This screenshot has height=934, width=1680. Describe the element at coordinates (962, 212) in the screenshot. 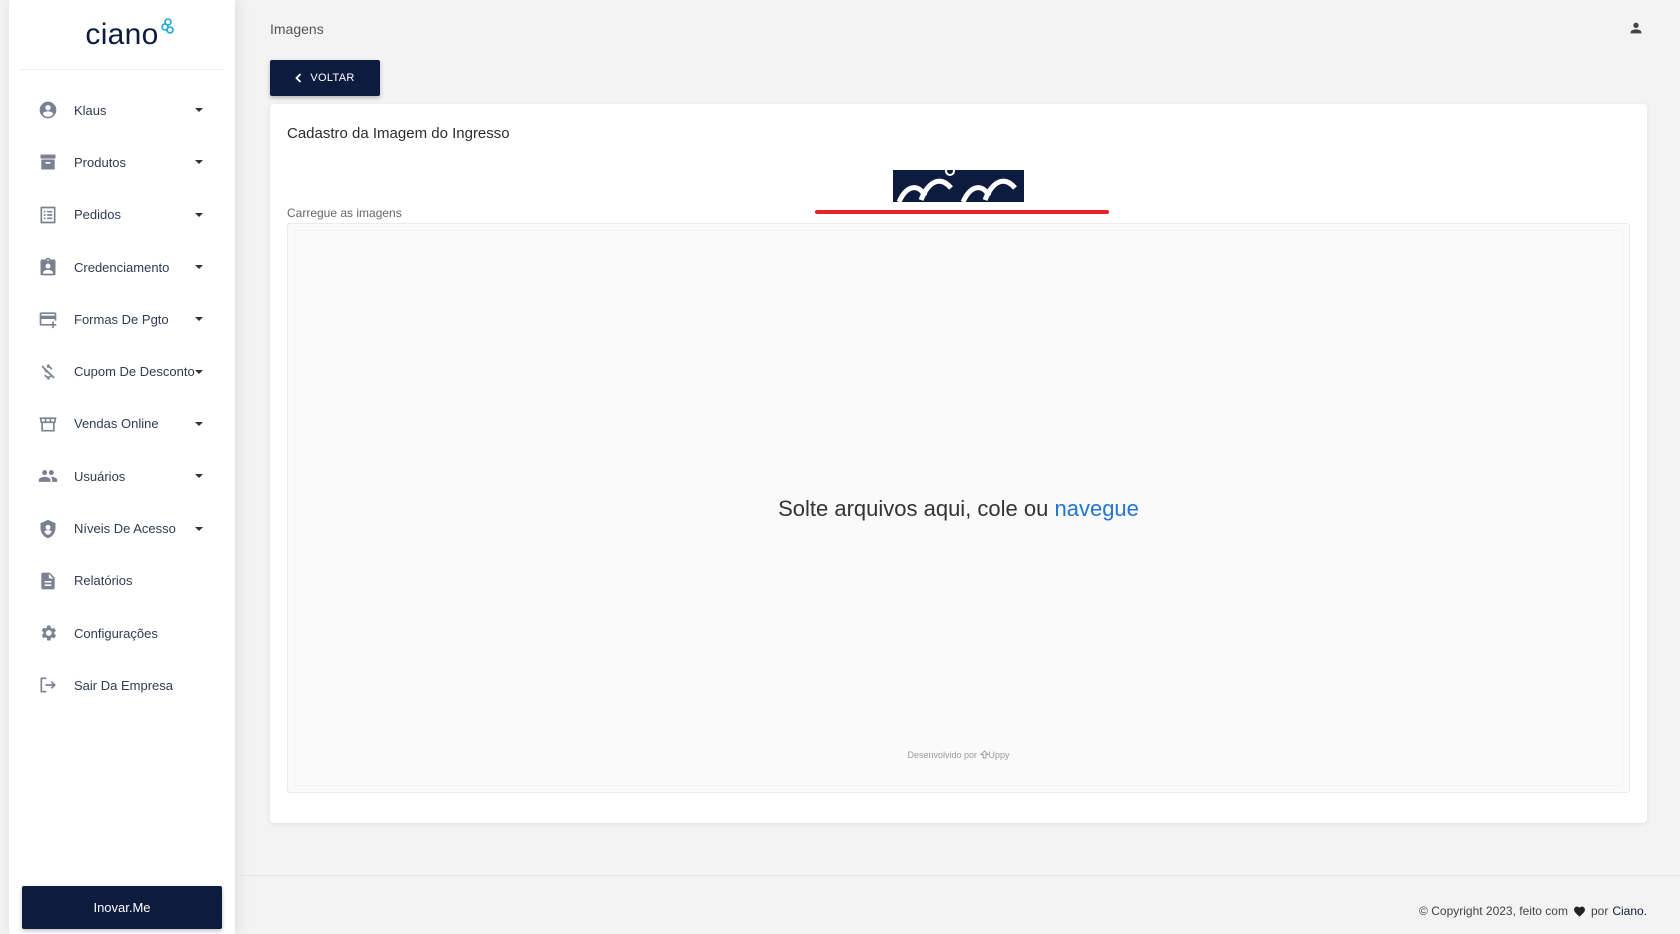

I see `highlight-underline` at that location.